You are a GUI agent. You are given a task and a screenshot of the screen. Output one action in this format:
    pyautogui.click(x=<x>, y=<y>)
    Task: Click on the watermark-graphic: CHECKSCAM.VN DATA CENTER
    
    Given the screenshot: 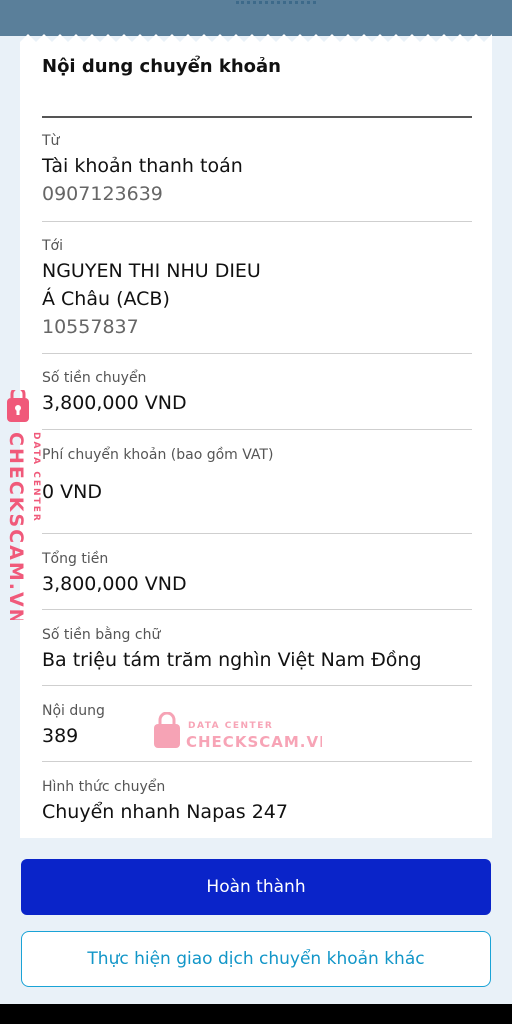 What is the action you would take?
    pyautogui.click(x=23, y=506)
    